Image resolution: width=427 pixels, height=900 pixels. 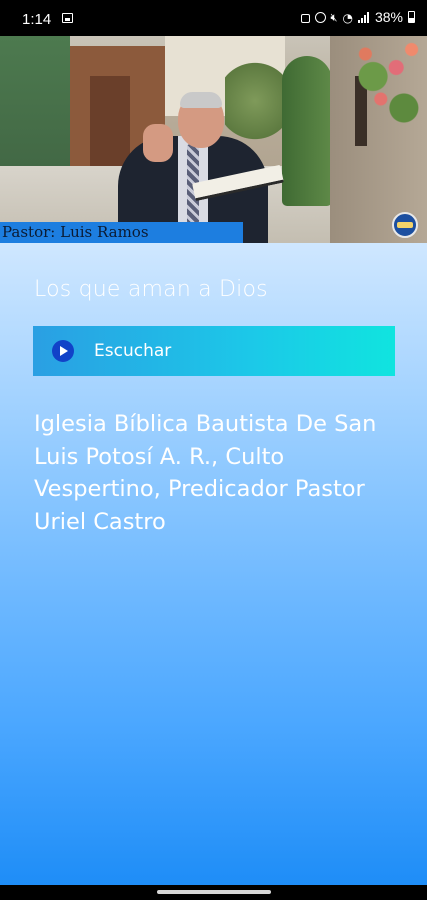 What do you see at coordinates (347, 18) in the screenshot?
I see `wifi-icon: ◔` at bounding box center [347, 18].